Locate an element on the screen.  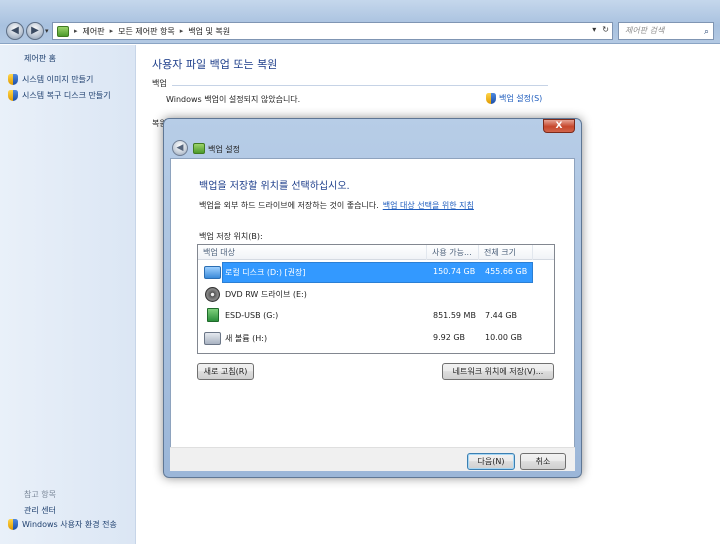
backup-location-label: 백업 저장 위치(B): is located at coordinates (231, 236).